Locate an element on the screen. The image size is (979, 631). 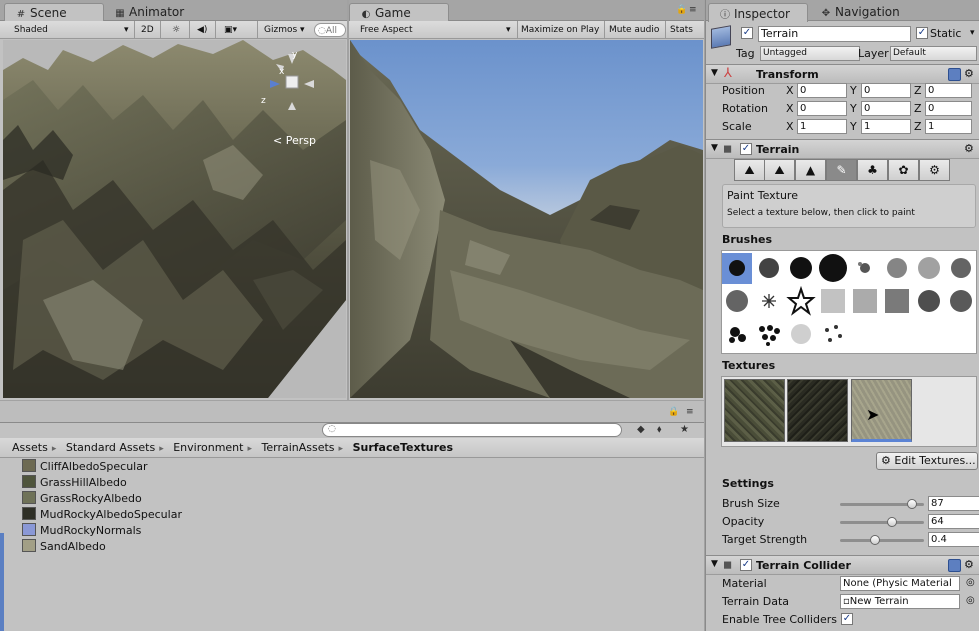
chevron-down-icon: ▾ is located at coordinates (972, 33).